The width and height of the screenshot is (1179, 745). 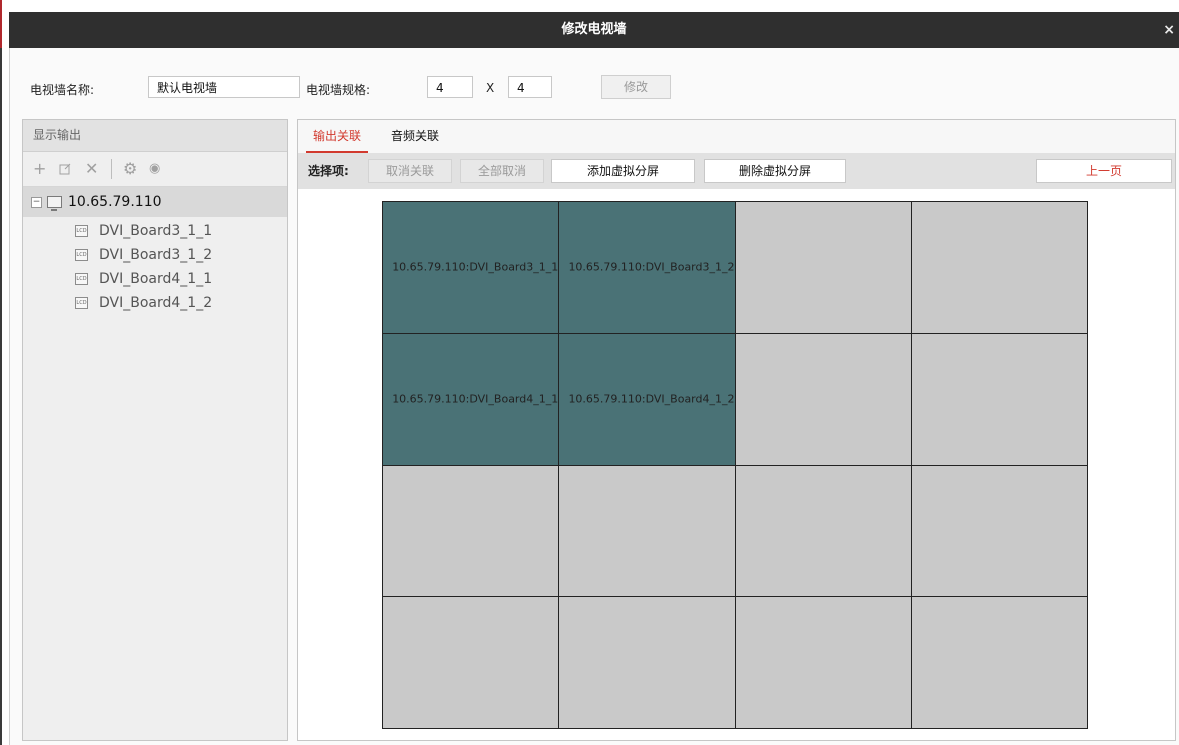 I want to click on tree-item-output: LCD DVI_Board3_1_1, so click(x=155, y=231).